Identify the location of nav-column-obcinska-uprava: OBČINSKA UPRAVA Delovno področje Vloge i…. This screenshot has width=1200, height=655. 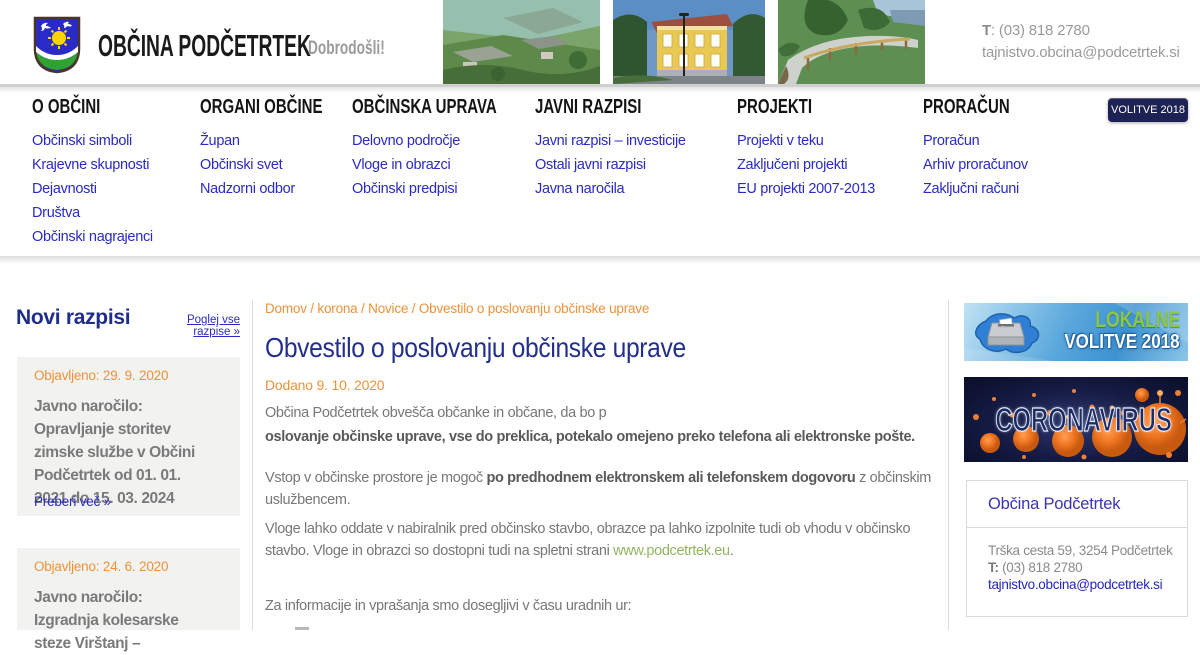
(448, 150).